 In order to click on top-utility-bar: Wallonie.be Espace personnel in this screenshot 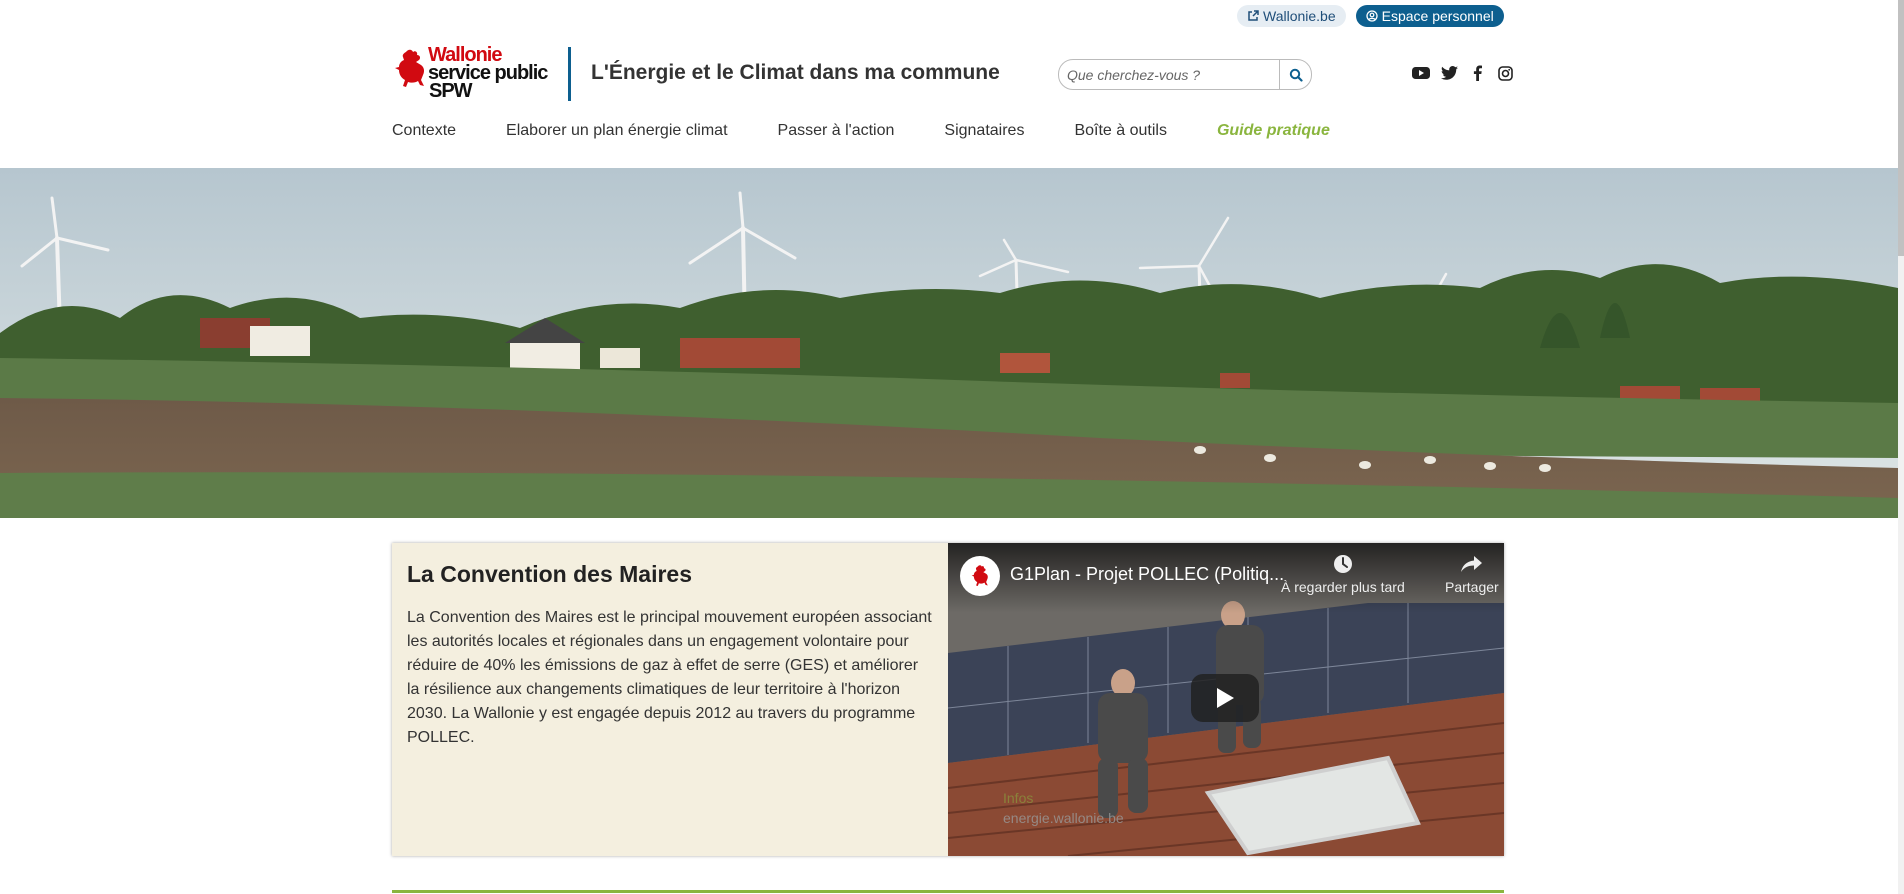, I will do `click(1370, 16)`.